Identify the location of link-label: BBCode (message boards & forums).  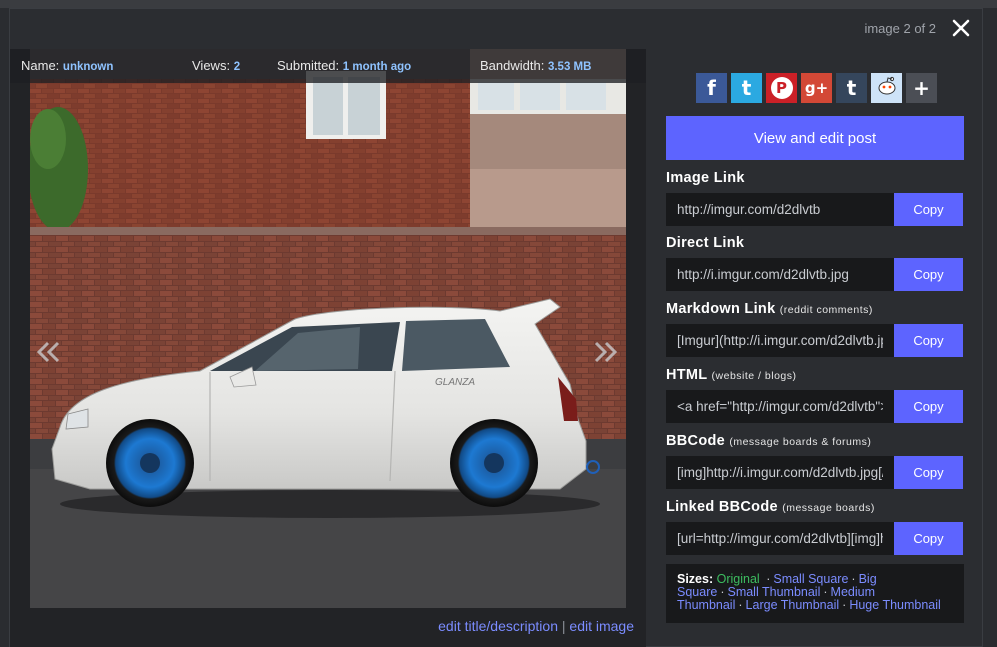
(769, 441).